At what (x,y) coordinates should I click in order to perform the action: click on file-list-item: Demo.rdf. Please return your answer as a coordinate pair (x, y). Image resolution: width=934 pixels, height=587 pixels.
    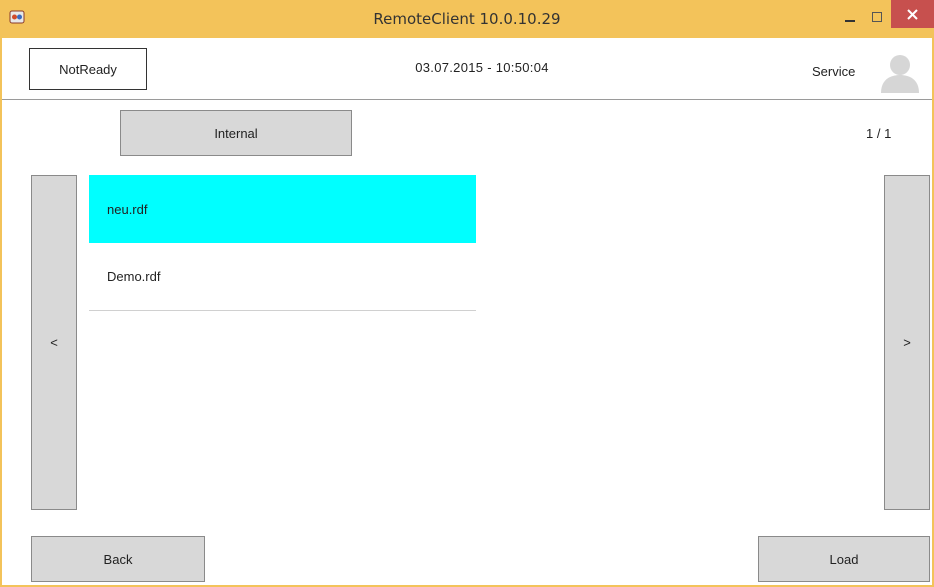
    Looking at the image, I should click on (282, 277).